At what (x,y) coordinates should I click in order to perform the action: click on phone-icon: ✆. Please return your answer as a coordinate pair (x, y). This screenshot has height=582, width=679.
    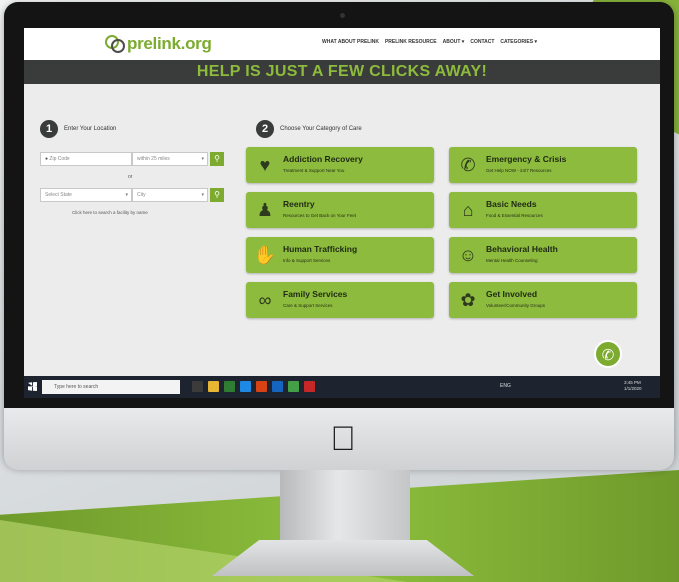
    Looking at the image, I should click on (608, 355).